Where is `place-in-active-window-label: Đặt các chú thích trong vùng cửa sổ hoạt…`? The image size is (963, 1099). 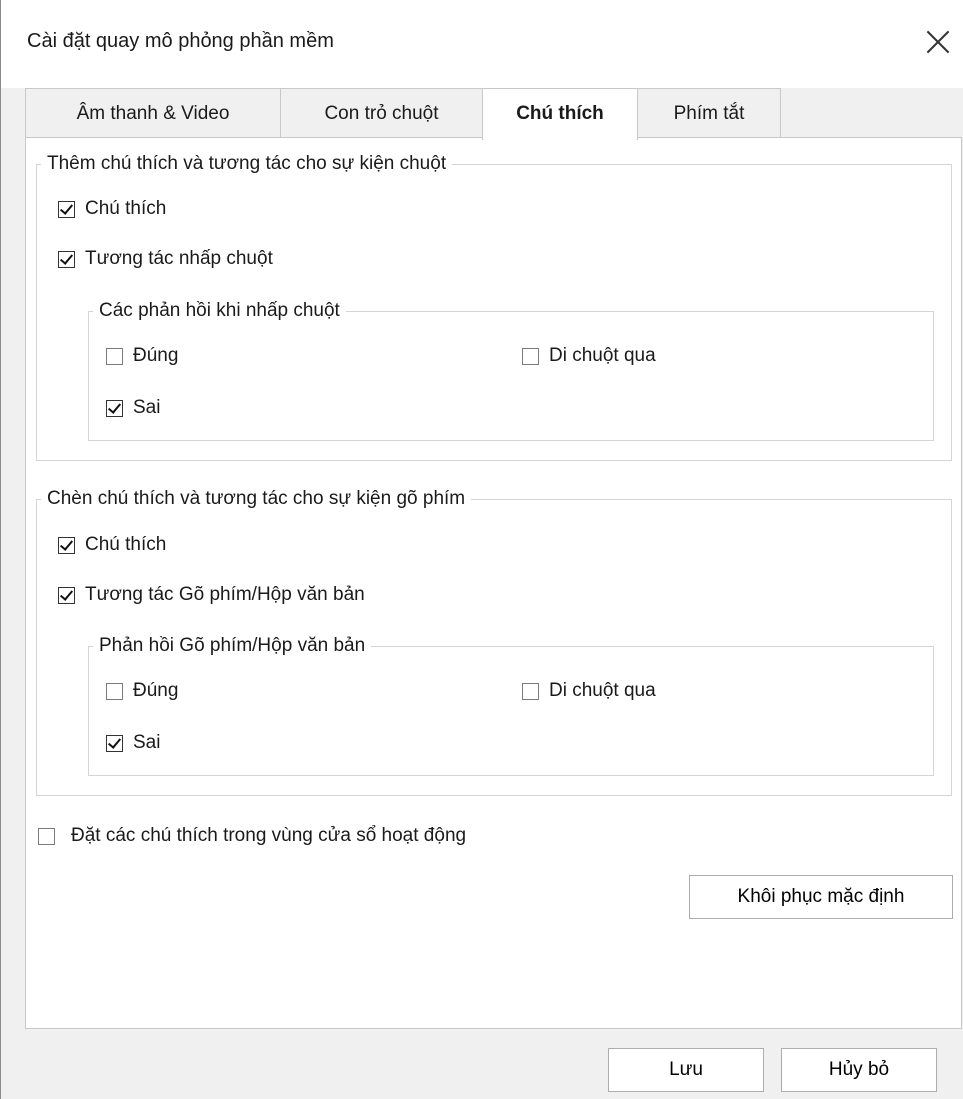 place-in-active-window-label: Đặt các chú thích trong vùng cửa sổ hoạt… is located at coordinates (269, 835).